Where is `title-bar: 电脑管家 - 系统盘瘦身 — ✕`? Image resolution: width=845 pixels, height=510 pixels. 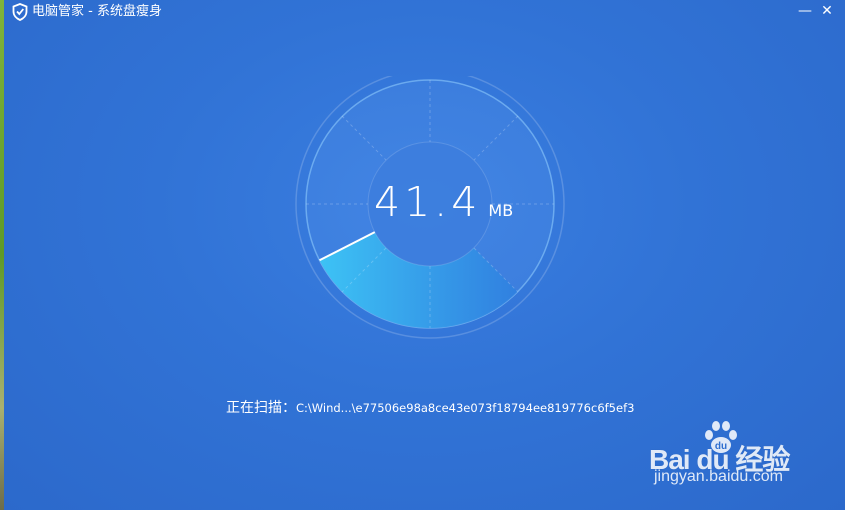 title-bar: 电脑管家 - 系统盘瘦身 — ✕ is located at coordinates (424, 12).